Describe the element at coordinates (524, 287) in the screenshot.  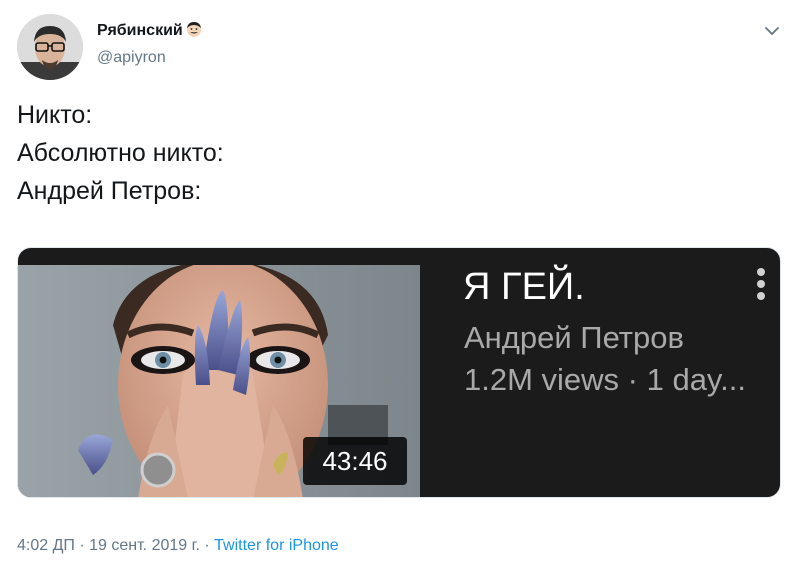
I see `video-title: Я ГЕЙ.` at that location.